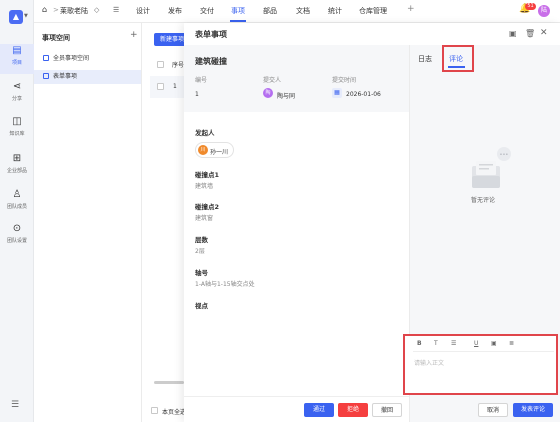 This screenshot has width=560, height=422. I want to click on page-select-checkbox, so click(154, 410).